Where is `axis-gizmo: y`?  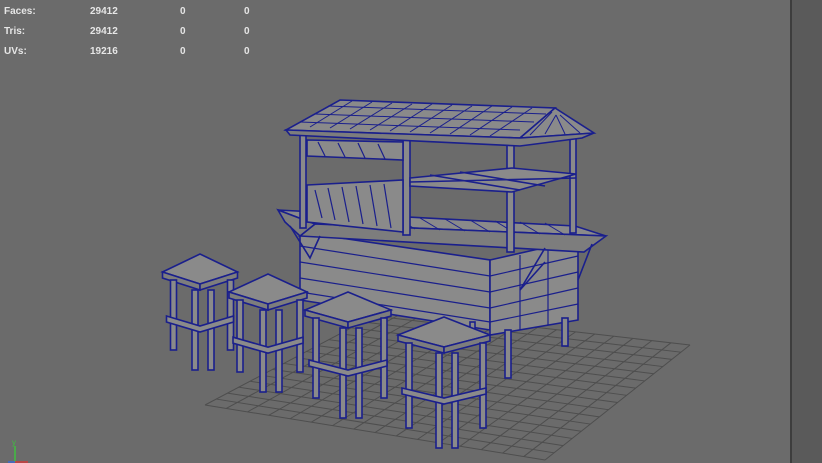 axis-gizmo: y is located at coordinates (21, 450).